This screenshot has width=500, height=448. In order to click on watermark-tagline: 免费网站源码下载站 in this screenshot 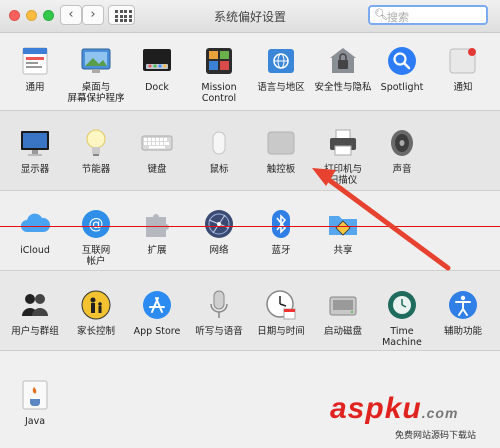, I will do `click(436, 436)`.